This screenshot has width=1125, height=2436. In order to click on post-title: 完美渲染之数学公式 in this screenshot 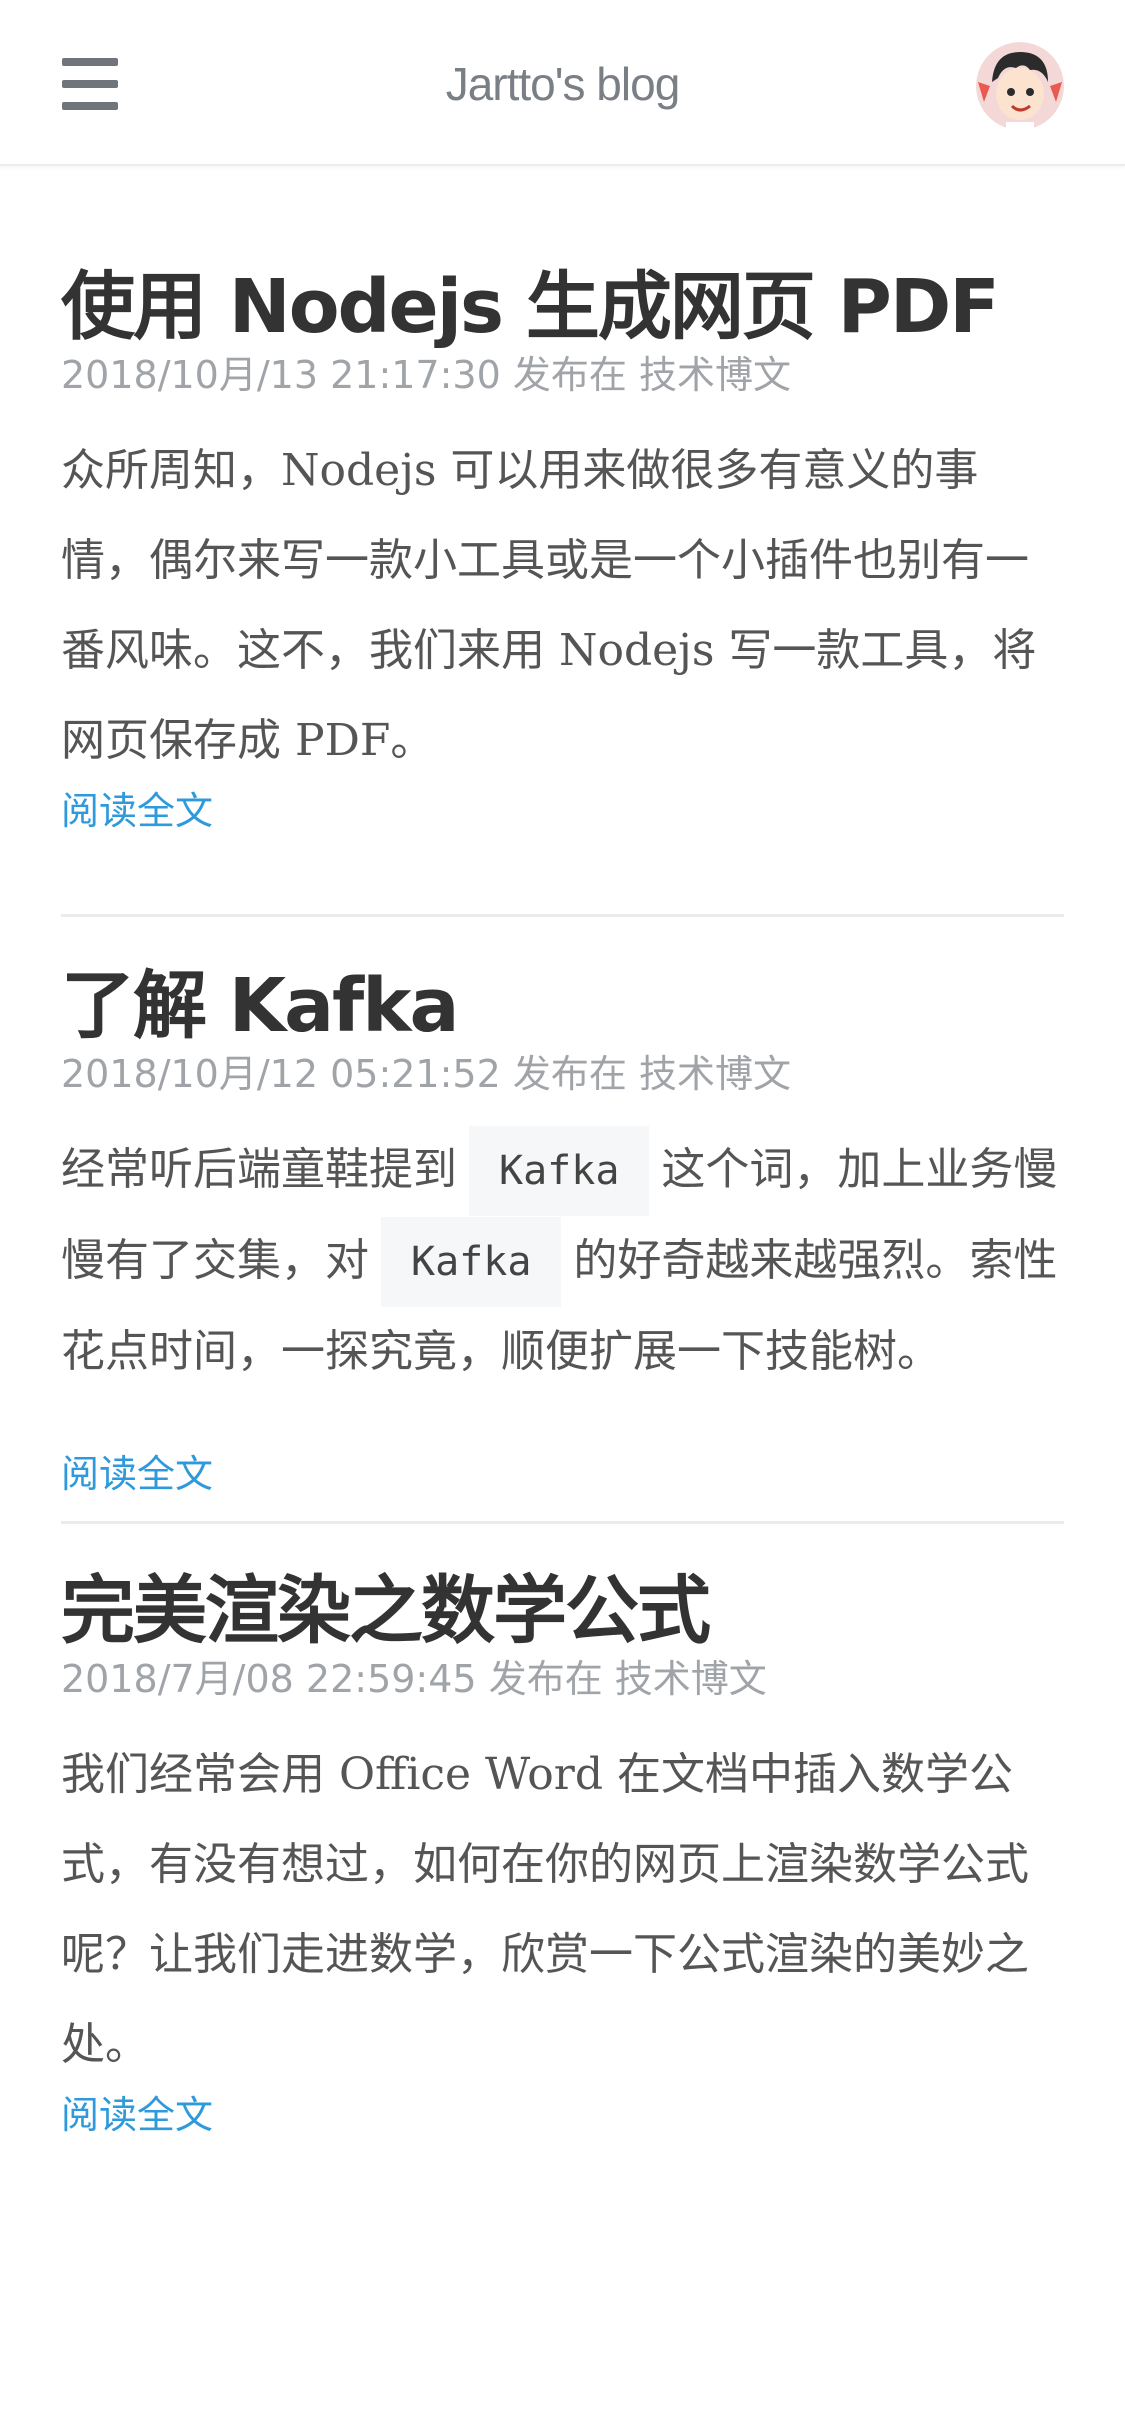, I will do `click(562, 1611)`.